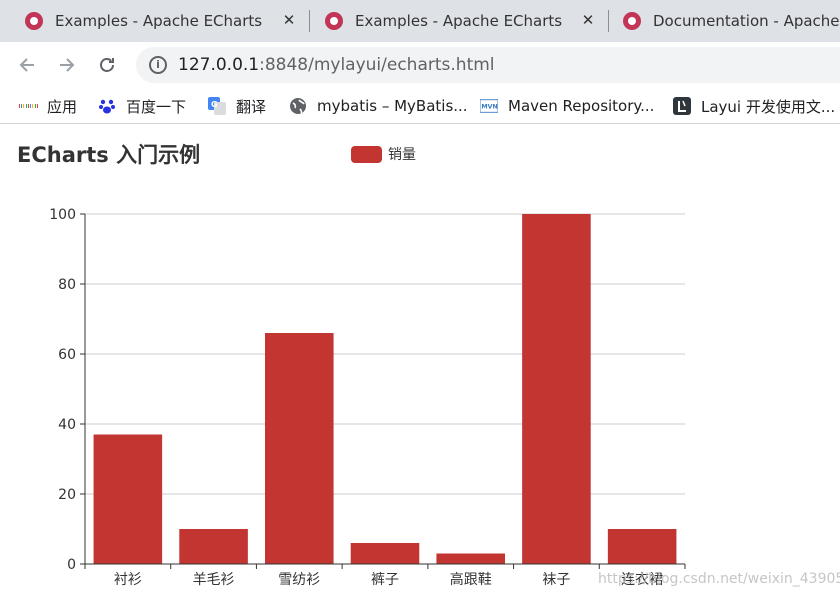 The width and height of the screenshot is (840, 600). I want to click on reload-icon, so click(107, 65).